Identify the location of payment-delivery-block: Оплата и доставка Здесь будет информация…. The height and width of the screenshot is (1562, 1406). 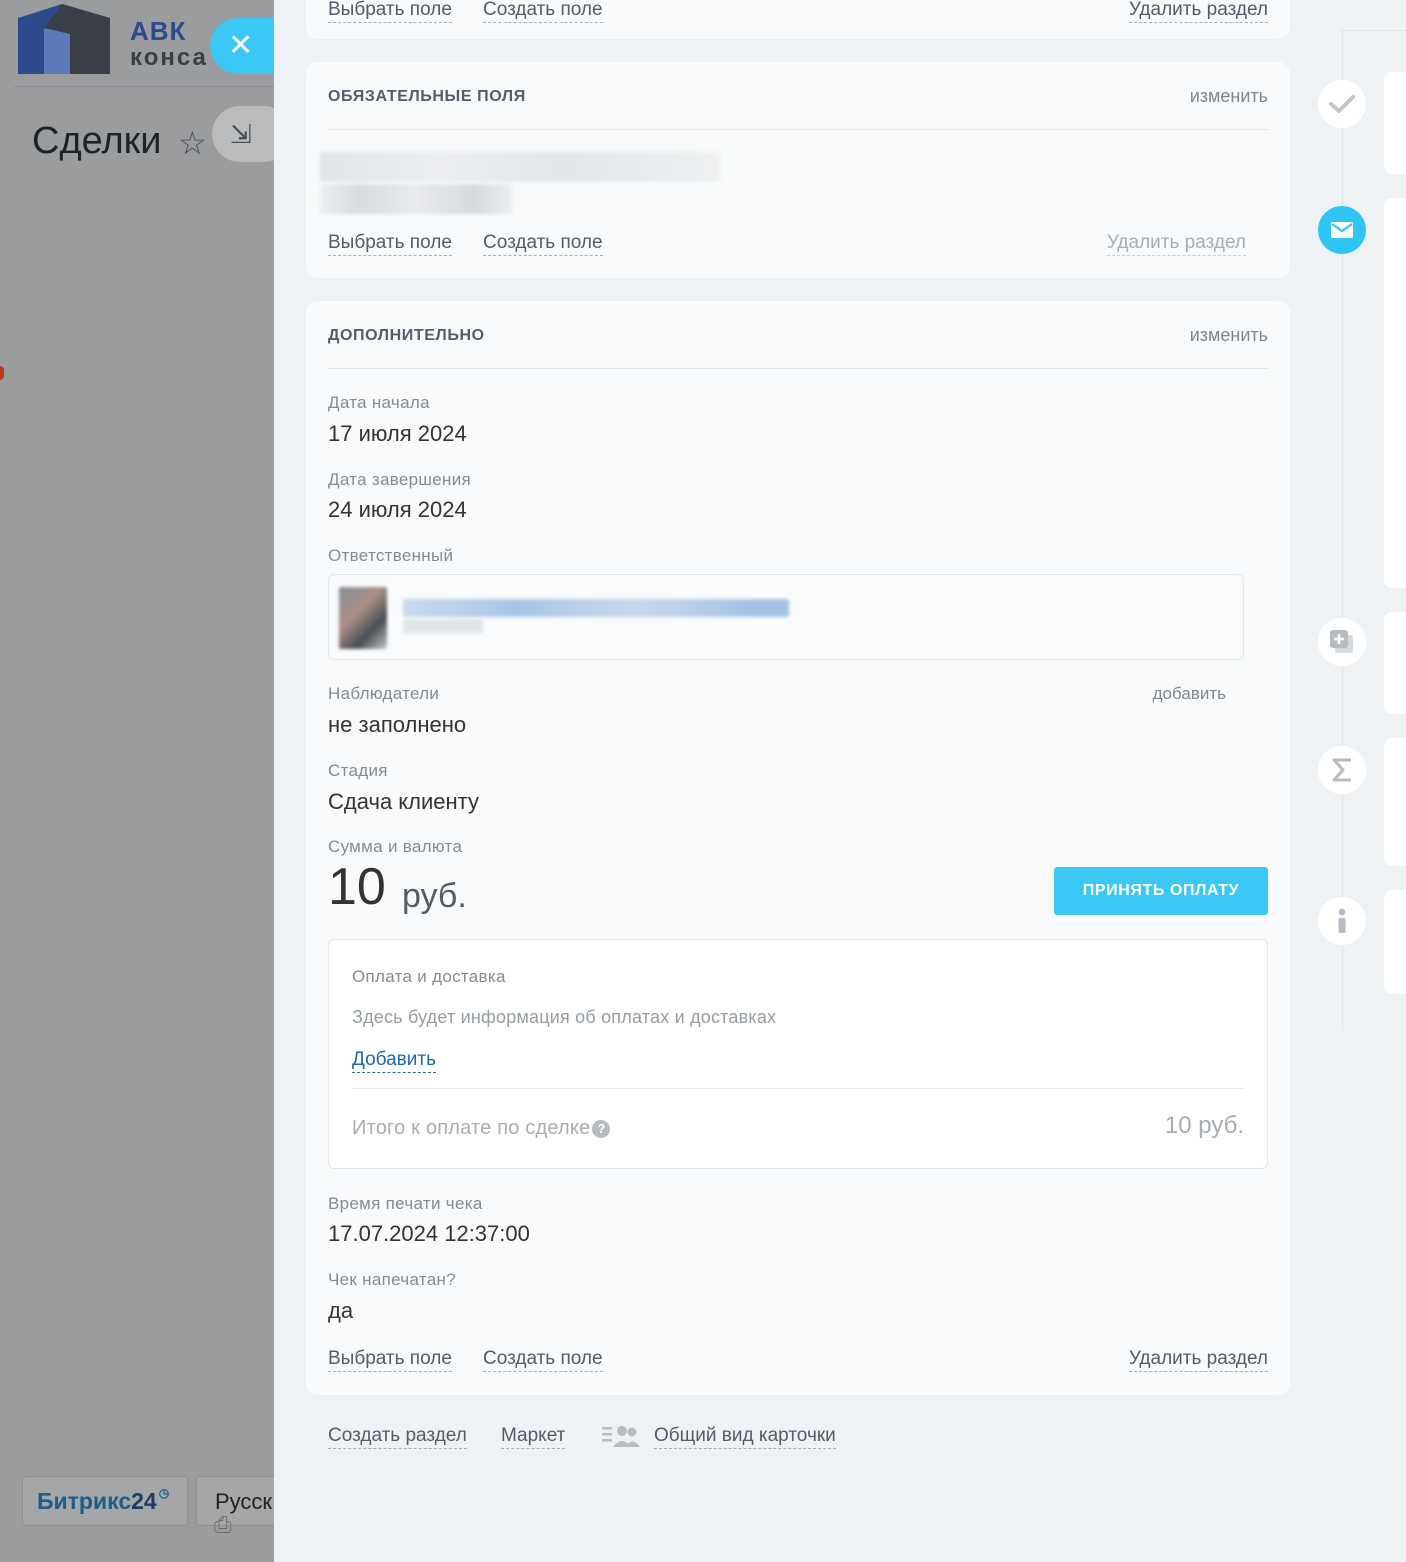
(798, 1054).